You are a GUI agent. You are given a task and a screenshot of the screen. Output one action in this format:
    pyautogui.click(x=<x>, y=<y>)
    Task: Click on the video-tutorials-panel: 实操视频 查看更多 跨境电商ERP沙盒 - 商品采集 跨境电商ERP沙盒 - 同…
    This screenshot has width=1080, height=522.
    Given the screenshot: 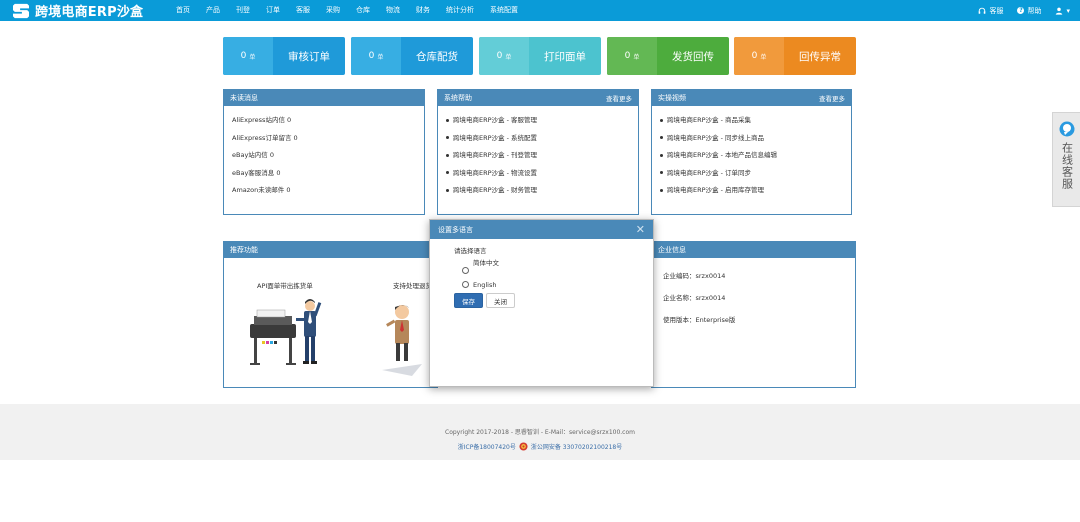 What is the action you would take?
    pyautogui.click(x=751, y=152)
    